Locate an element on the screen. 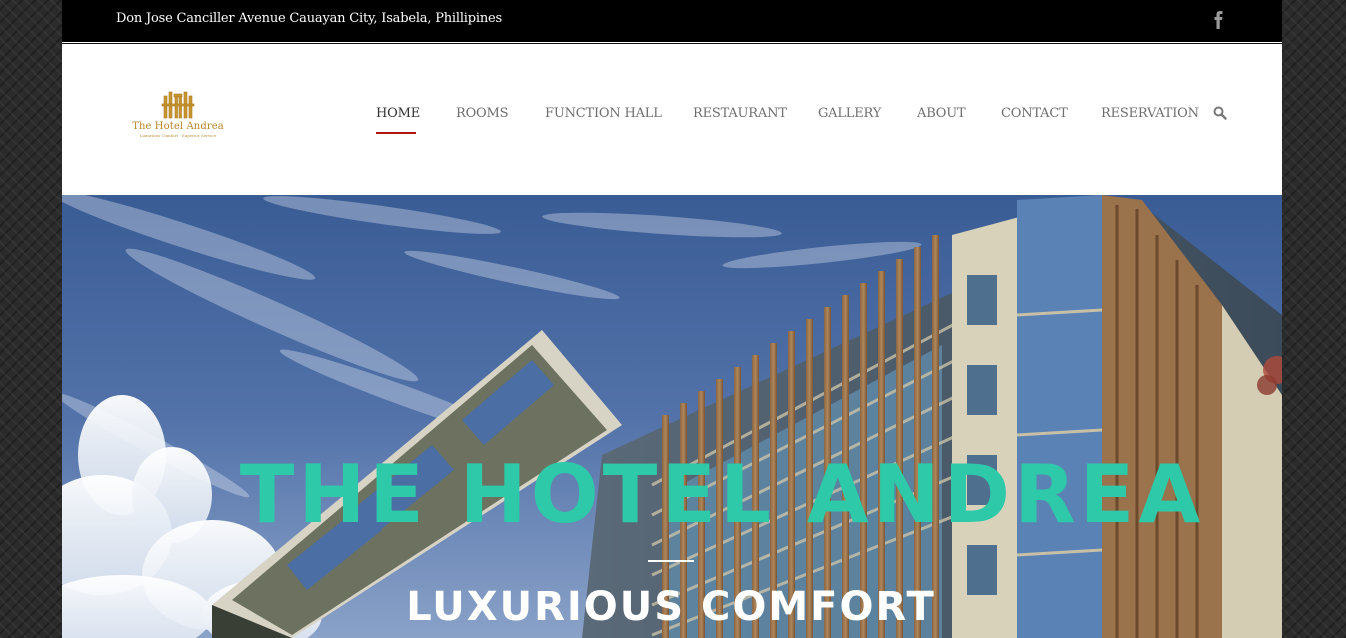 This screenshot has height=638, width=1346. nav-contact: CONTACT is located at coordinates (1034, 113).